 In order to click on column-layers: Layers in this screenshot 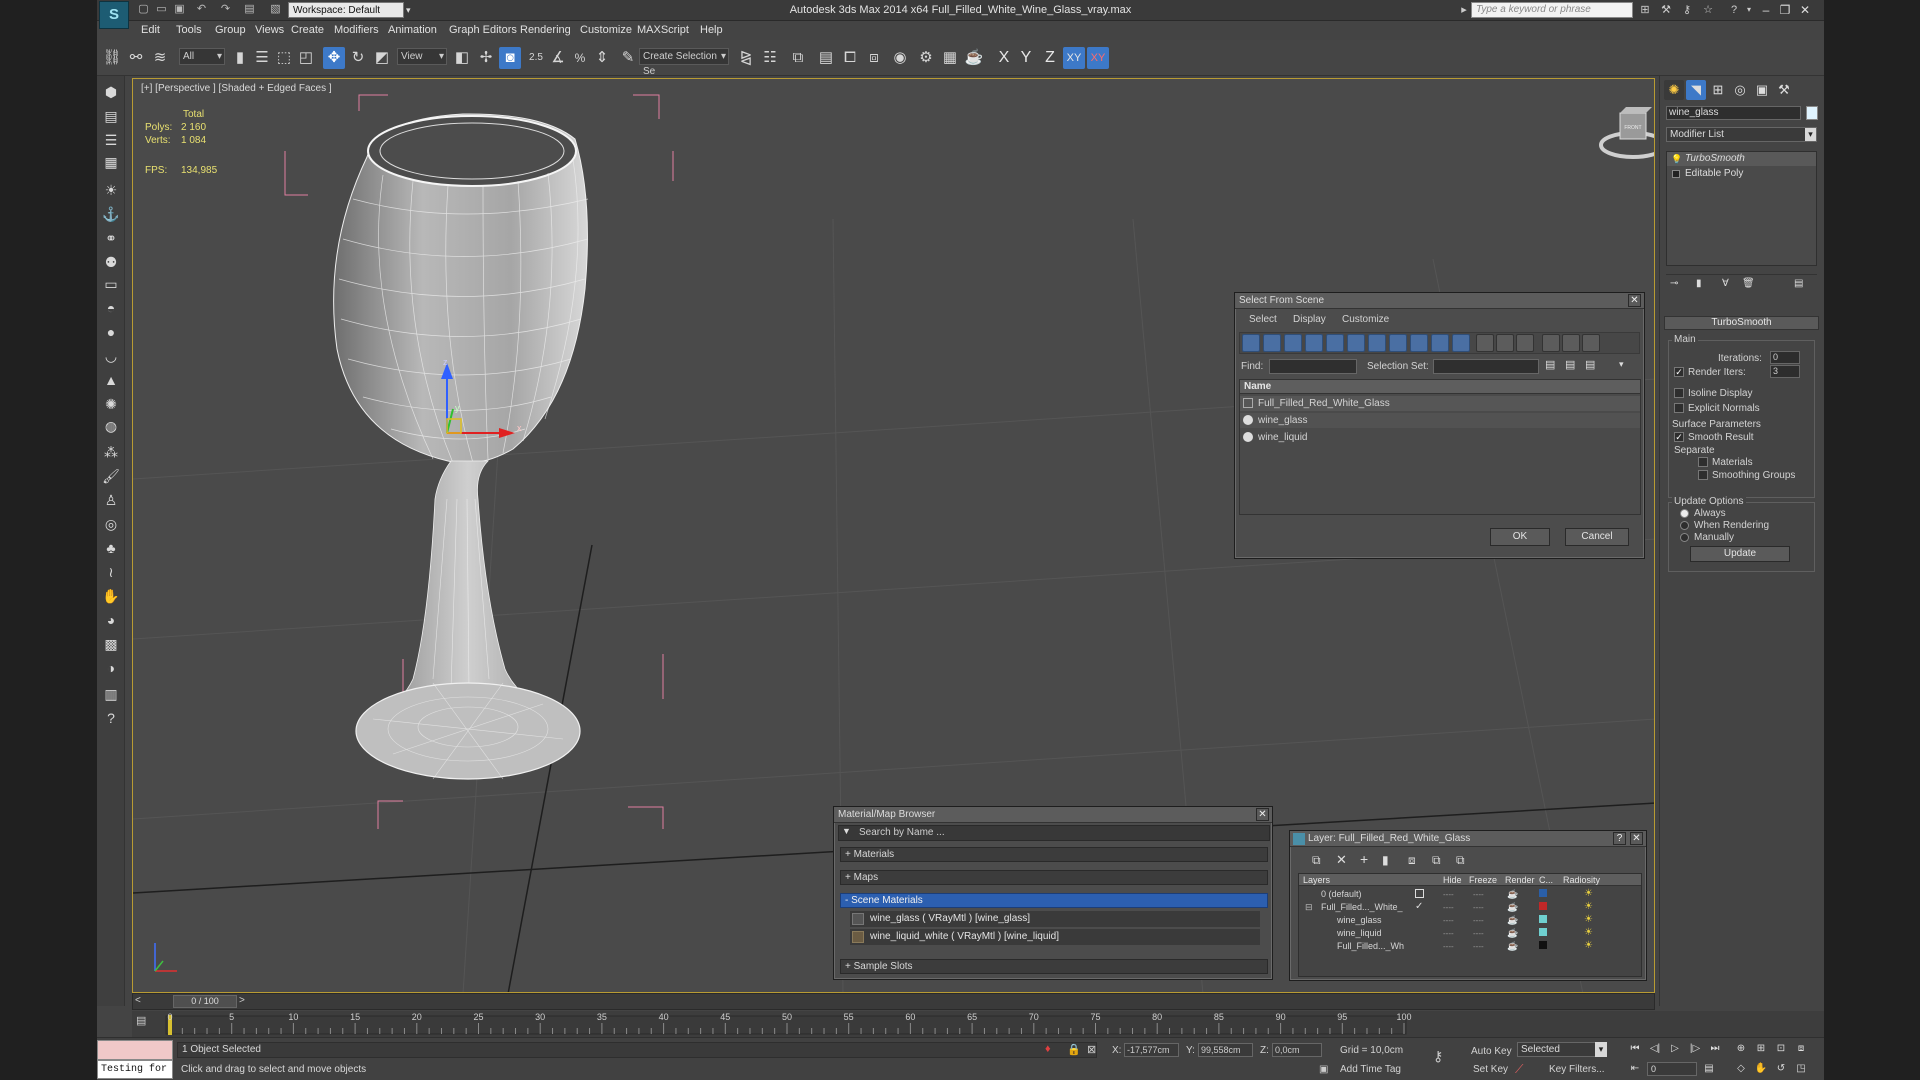, I will do `click(1316, 880)`.